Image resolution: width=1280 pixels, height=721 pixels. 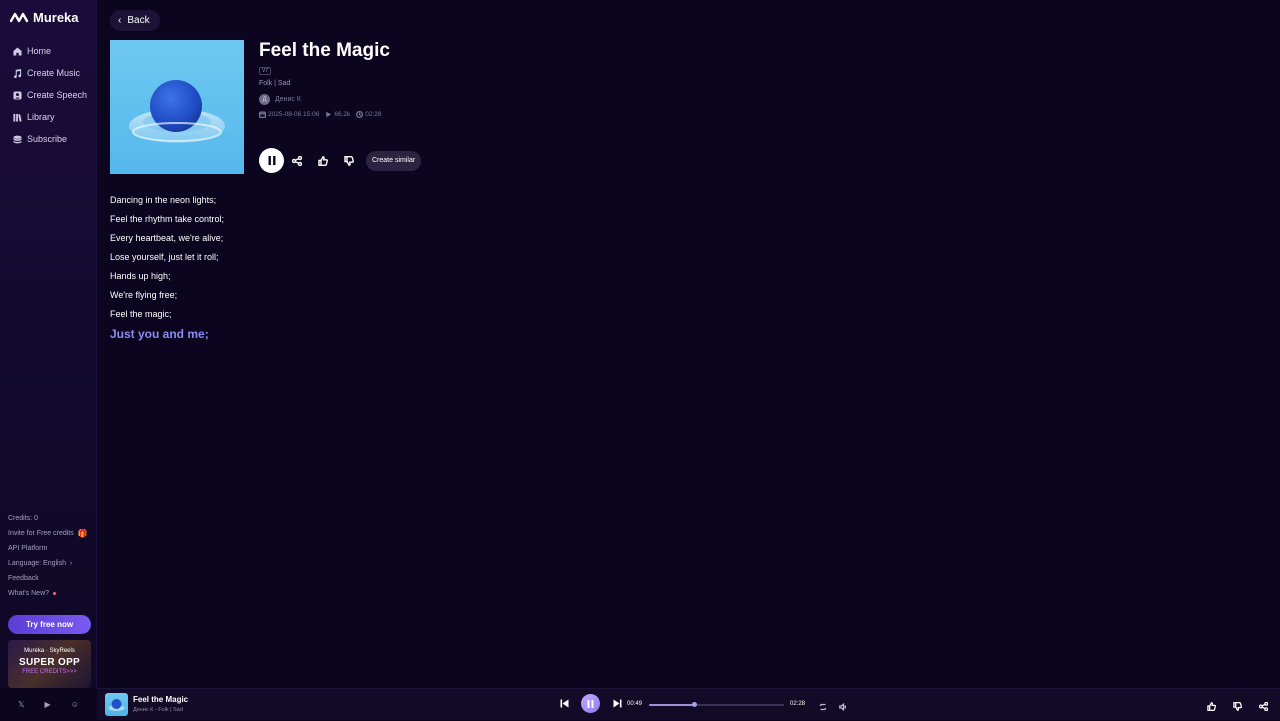 What do you see at coordinates (17, 139) in the screenshot?
I see `subscribe-icon` at bounding box center [17, 139].